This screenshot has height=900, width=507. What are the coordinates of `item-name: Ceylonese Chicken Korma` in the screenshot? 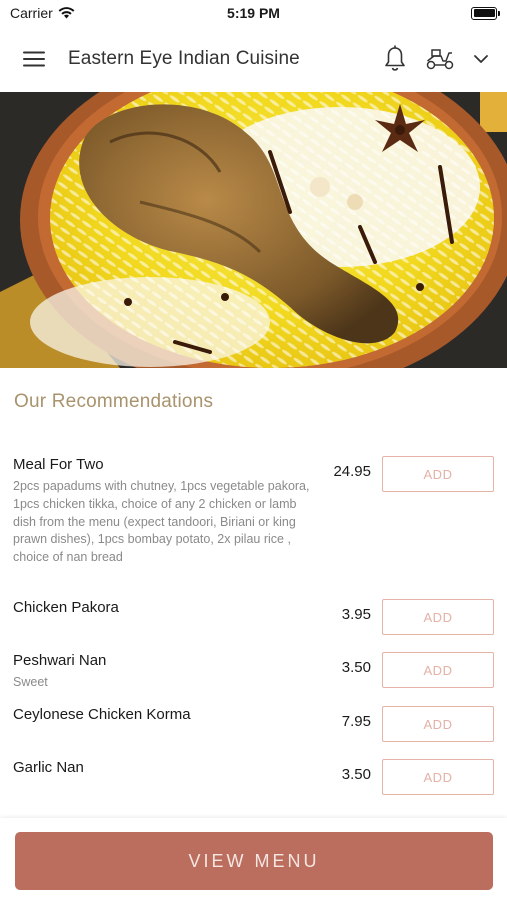 It's located at (102, 714).